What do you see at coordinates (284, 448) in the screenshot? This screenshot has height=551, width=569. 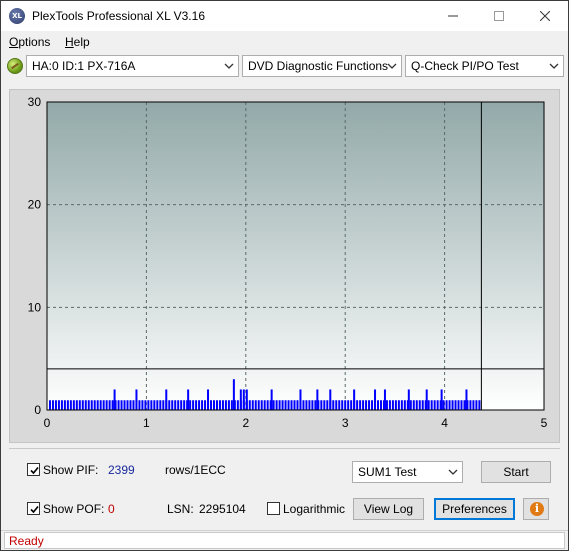 I see `divider` at bounding box center [284, 448].